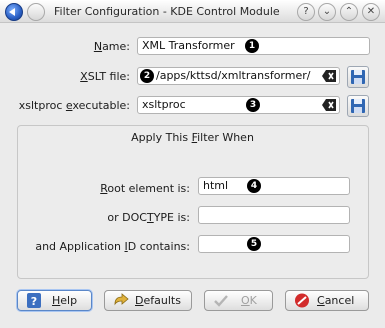 This screenshot has height=328, width=385. Describe the element at coordinates (221, 301) in the screenshot. I see `checkmark-icon` at that location.